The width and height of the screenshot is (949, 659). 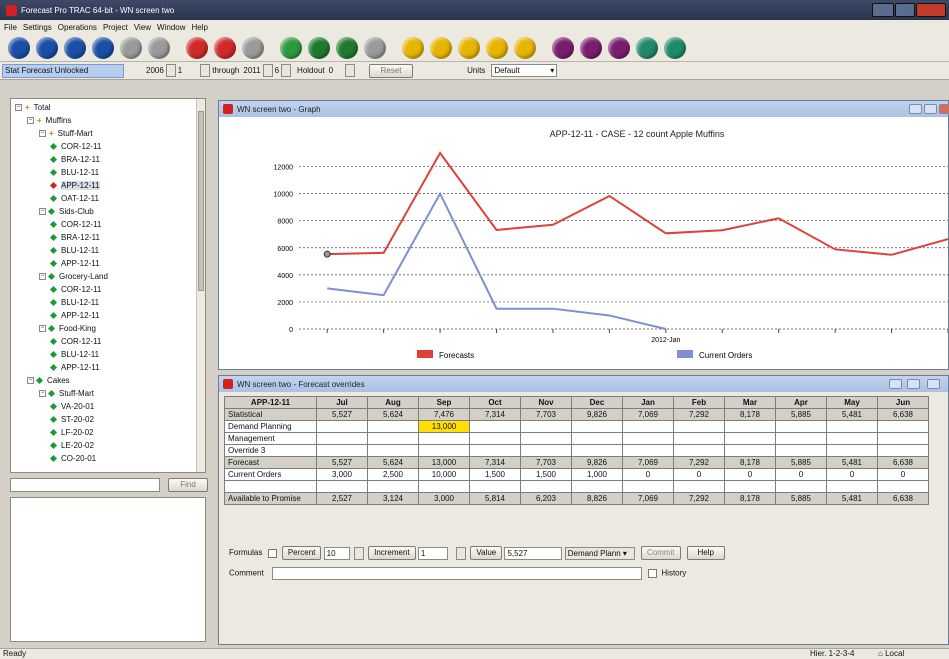 What do you see at coordinates (750, 462) in the screenshot?
I see `grid-cell: 8,178` at bounding box center [750, 462].